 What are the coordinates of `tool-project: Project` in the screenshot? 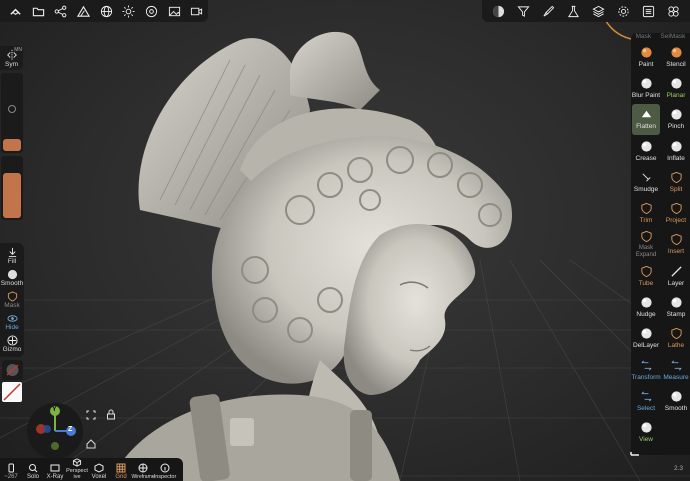 It's located at (676, 212).